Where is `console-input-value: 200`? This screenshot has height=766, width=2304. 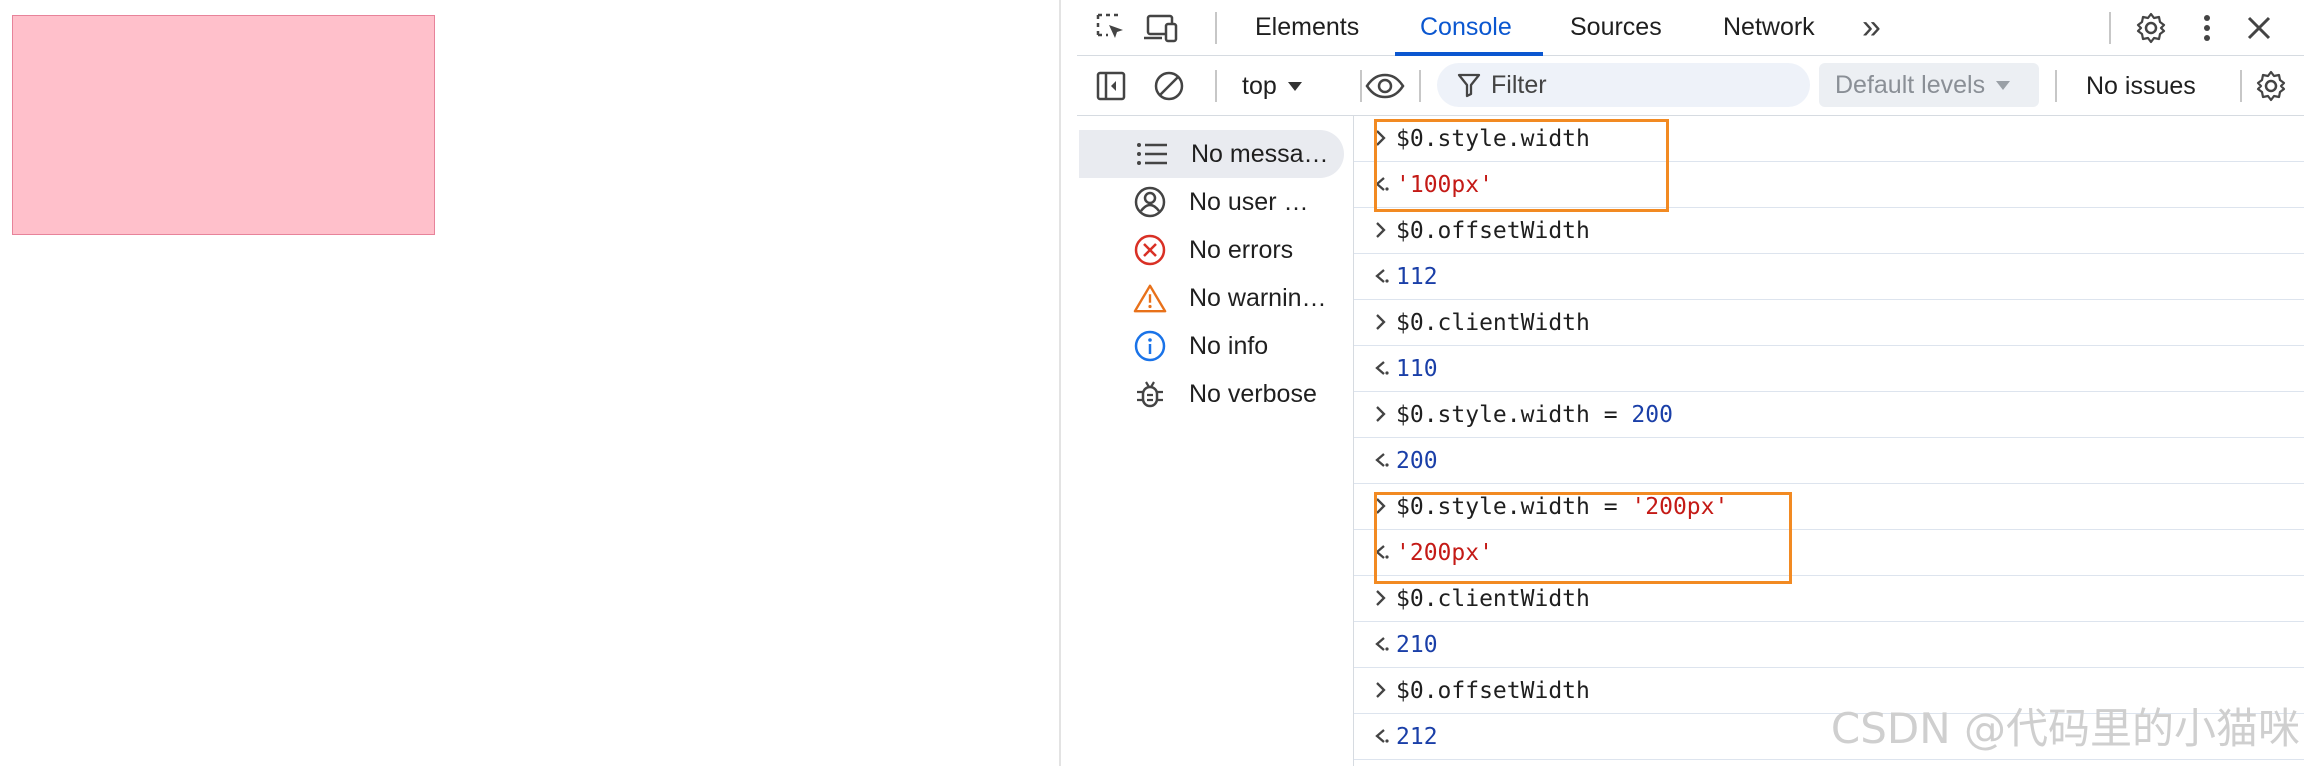 console-input-value: 200 is located at coordinates (1652, 415).